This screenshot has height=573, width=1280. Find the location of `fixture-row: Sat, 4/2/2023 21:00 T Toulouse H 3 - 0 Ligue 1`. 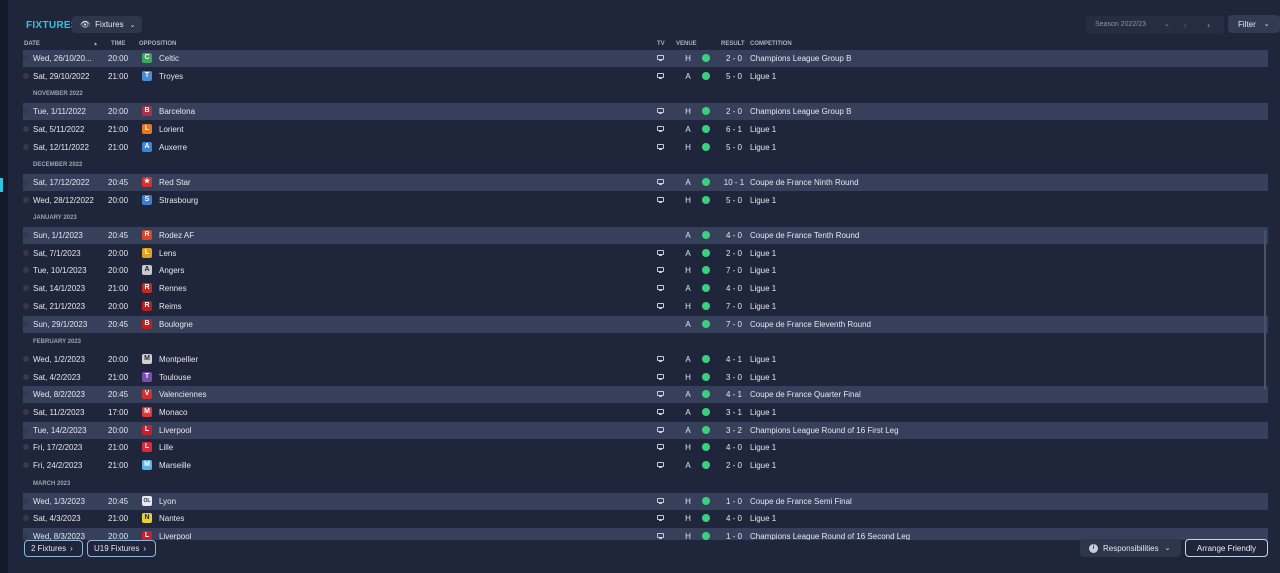

fixture-row: Sat, 4/2/2023 21:00 T Toulouse H 3 - 0 Ligue 1 is located at coordinates (645, 377).